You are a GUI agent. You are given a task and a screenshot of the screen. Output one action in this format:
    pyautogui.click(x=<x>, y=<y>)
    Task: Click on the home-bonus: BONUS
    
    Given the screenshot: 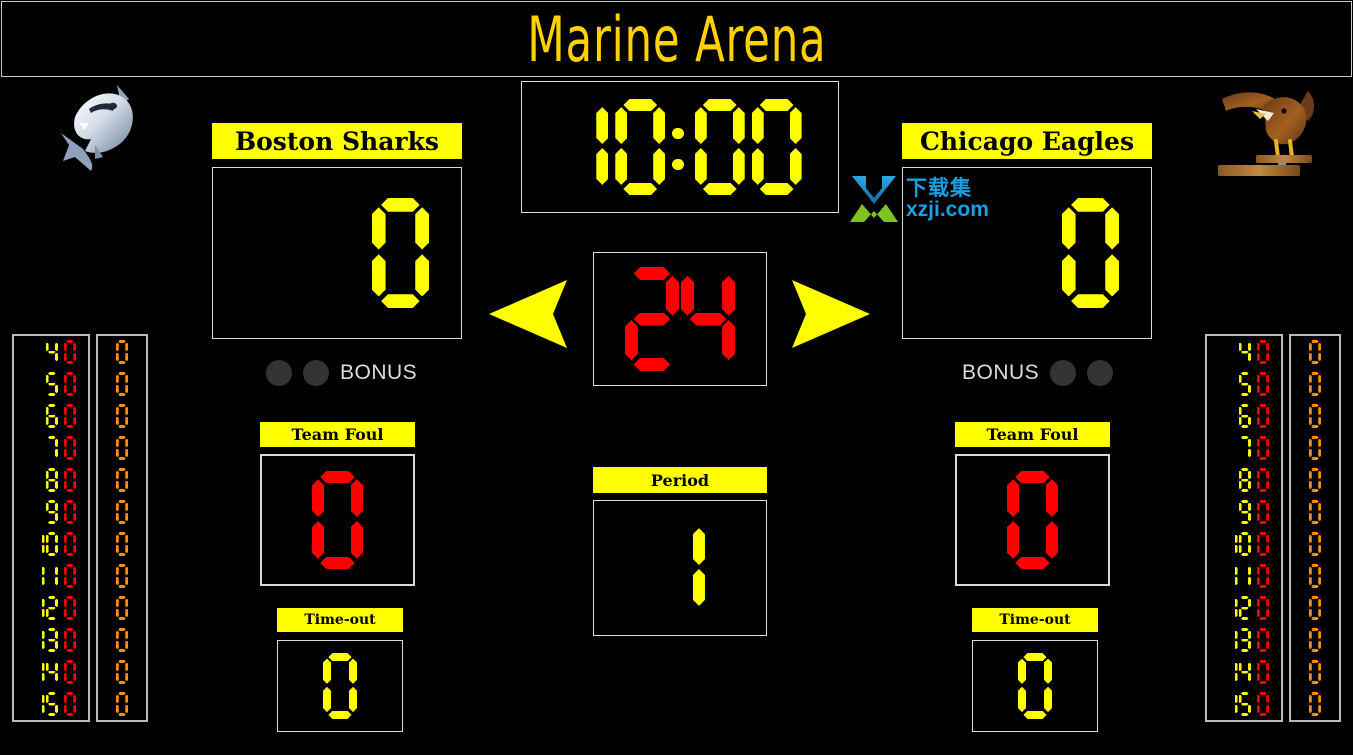 What is the action you would take?
    pyautogui.click(x=341, y=373)
    